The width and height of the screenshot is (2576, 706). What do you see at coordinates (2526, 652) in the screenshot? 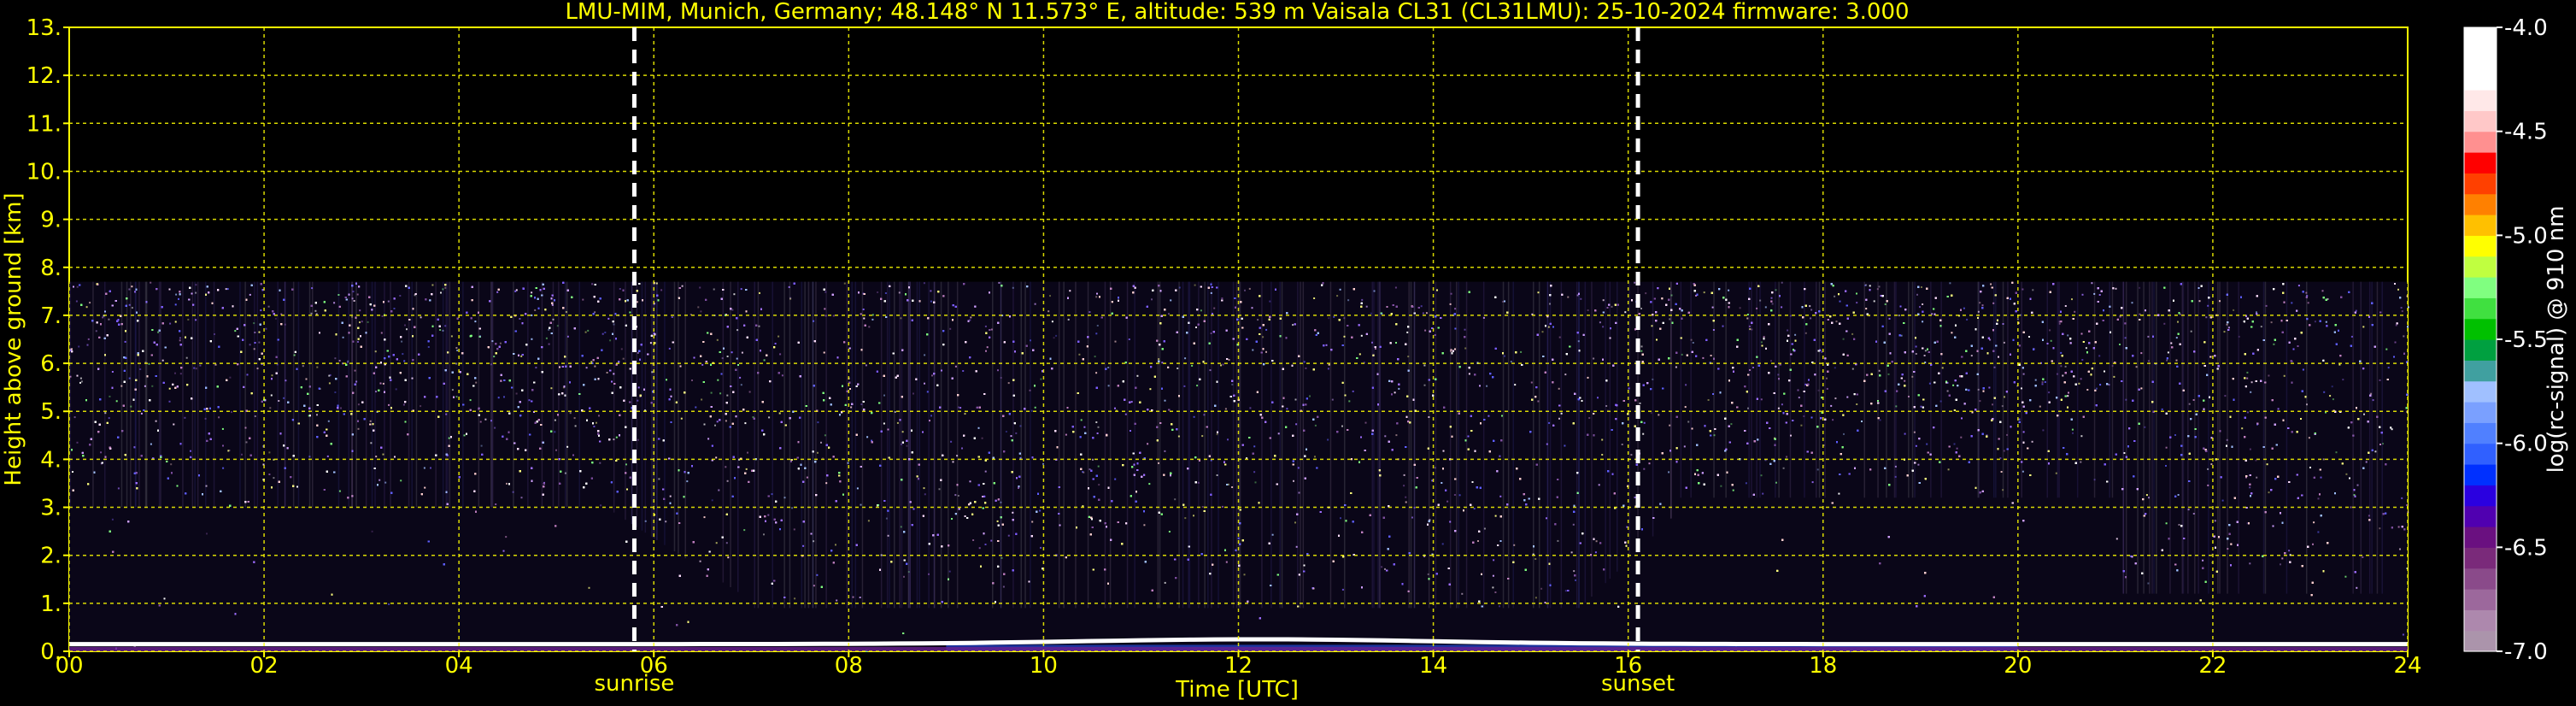
I see `colorbar-tick-label: -7.0` at bounding box center [2526, 652].